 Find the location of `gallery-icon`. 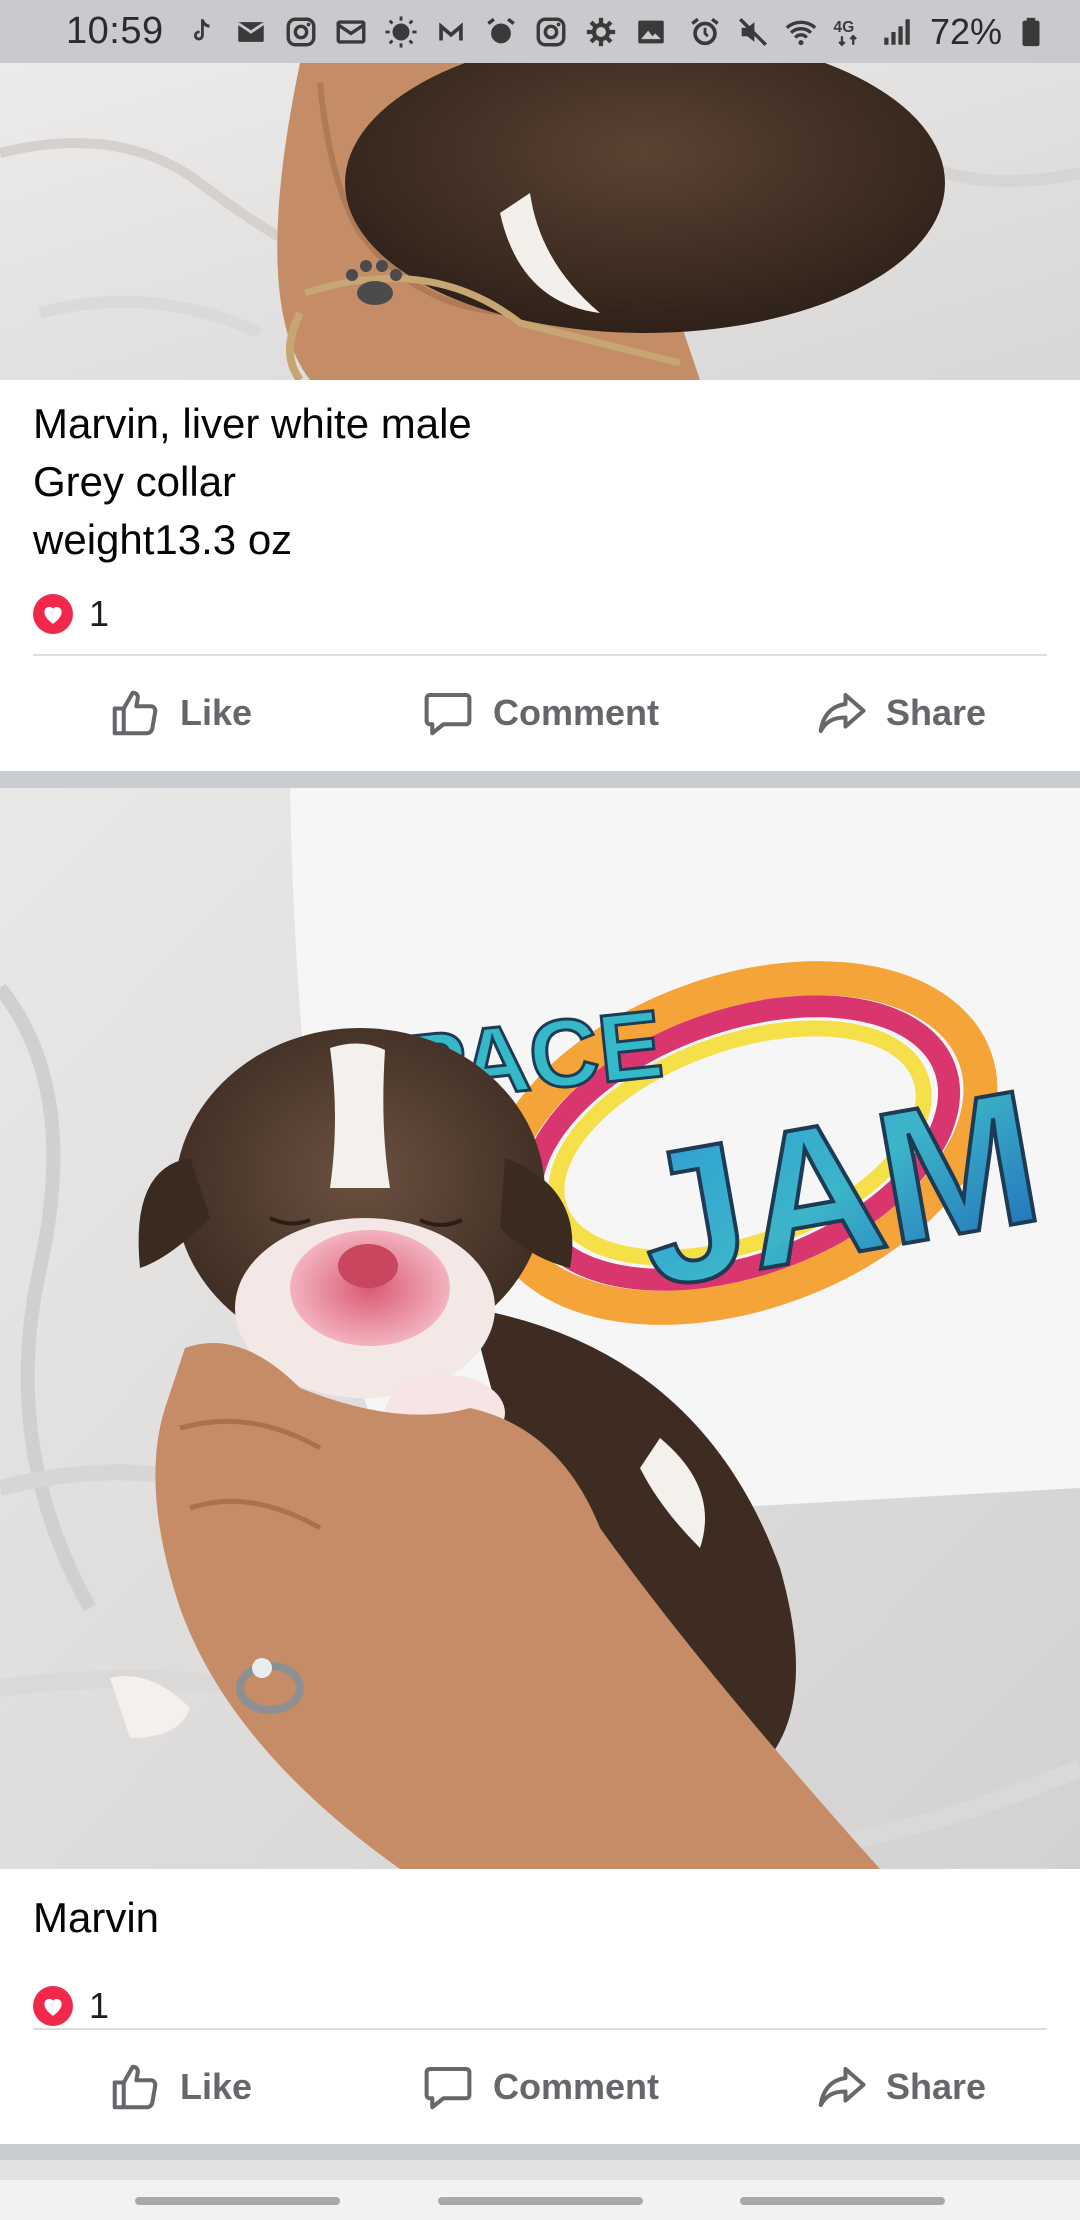

gallery-icon is located at coordinates (651, 32).